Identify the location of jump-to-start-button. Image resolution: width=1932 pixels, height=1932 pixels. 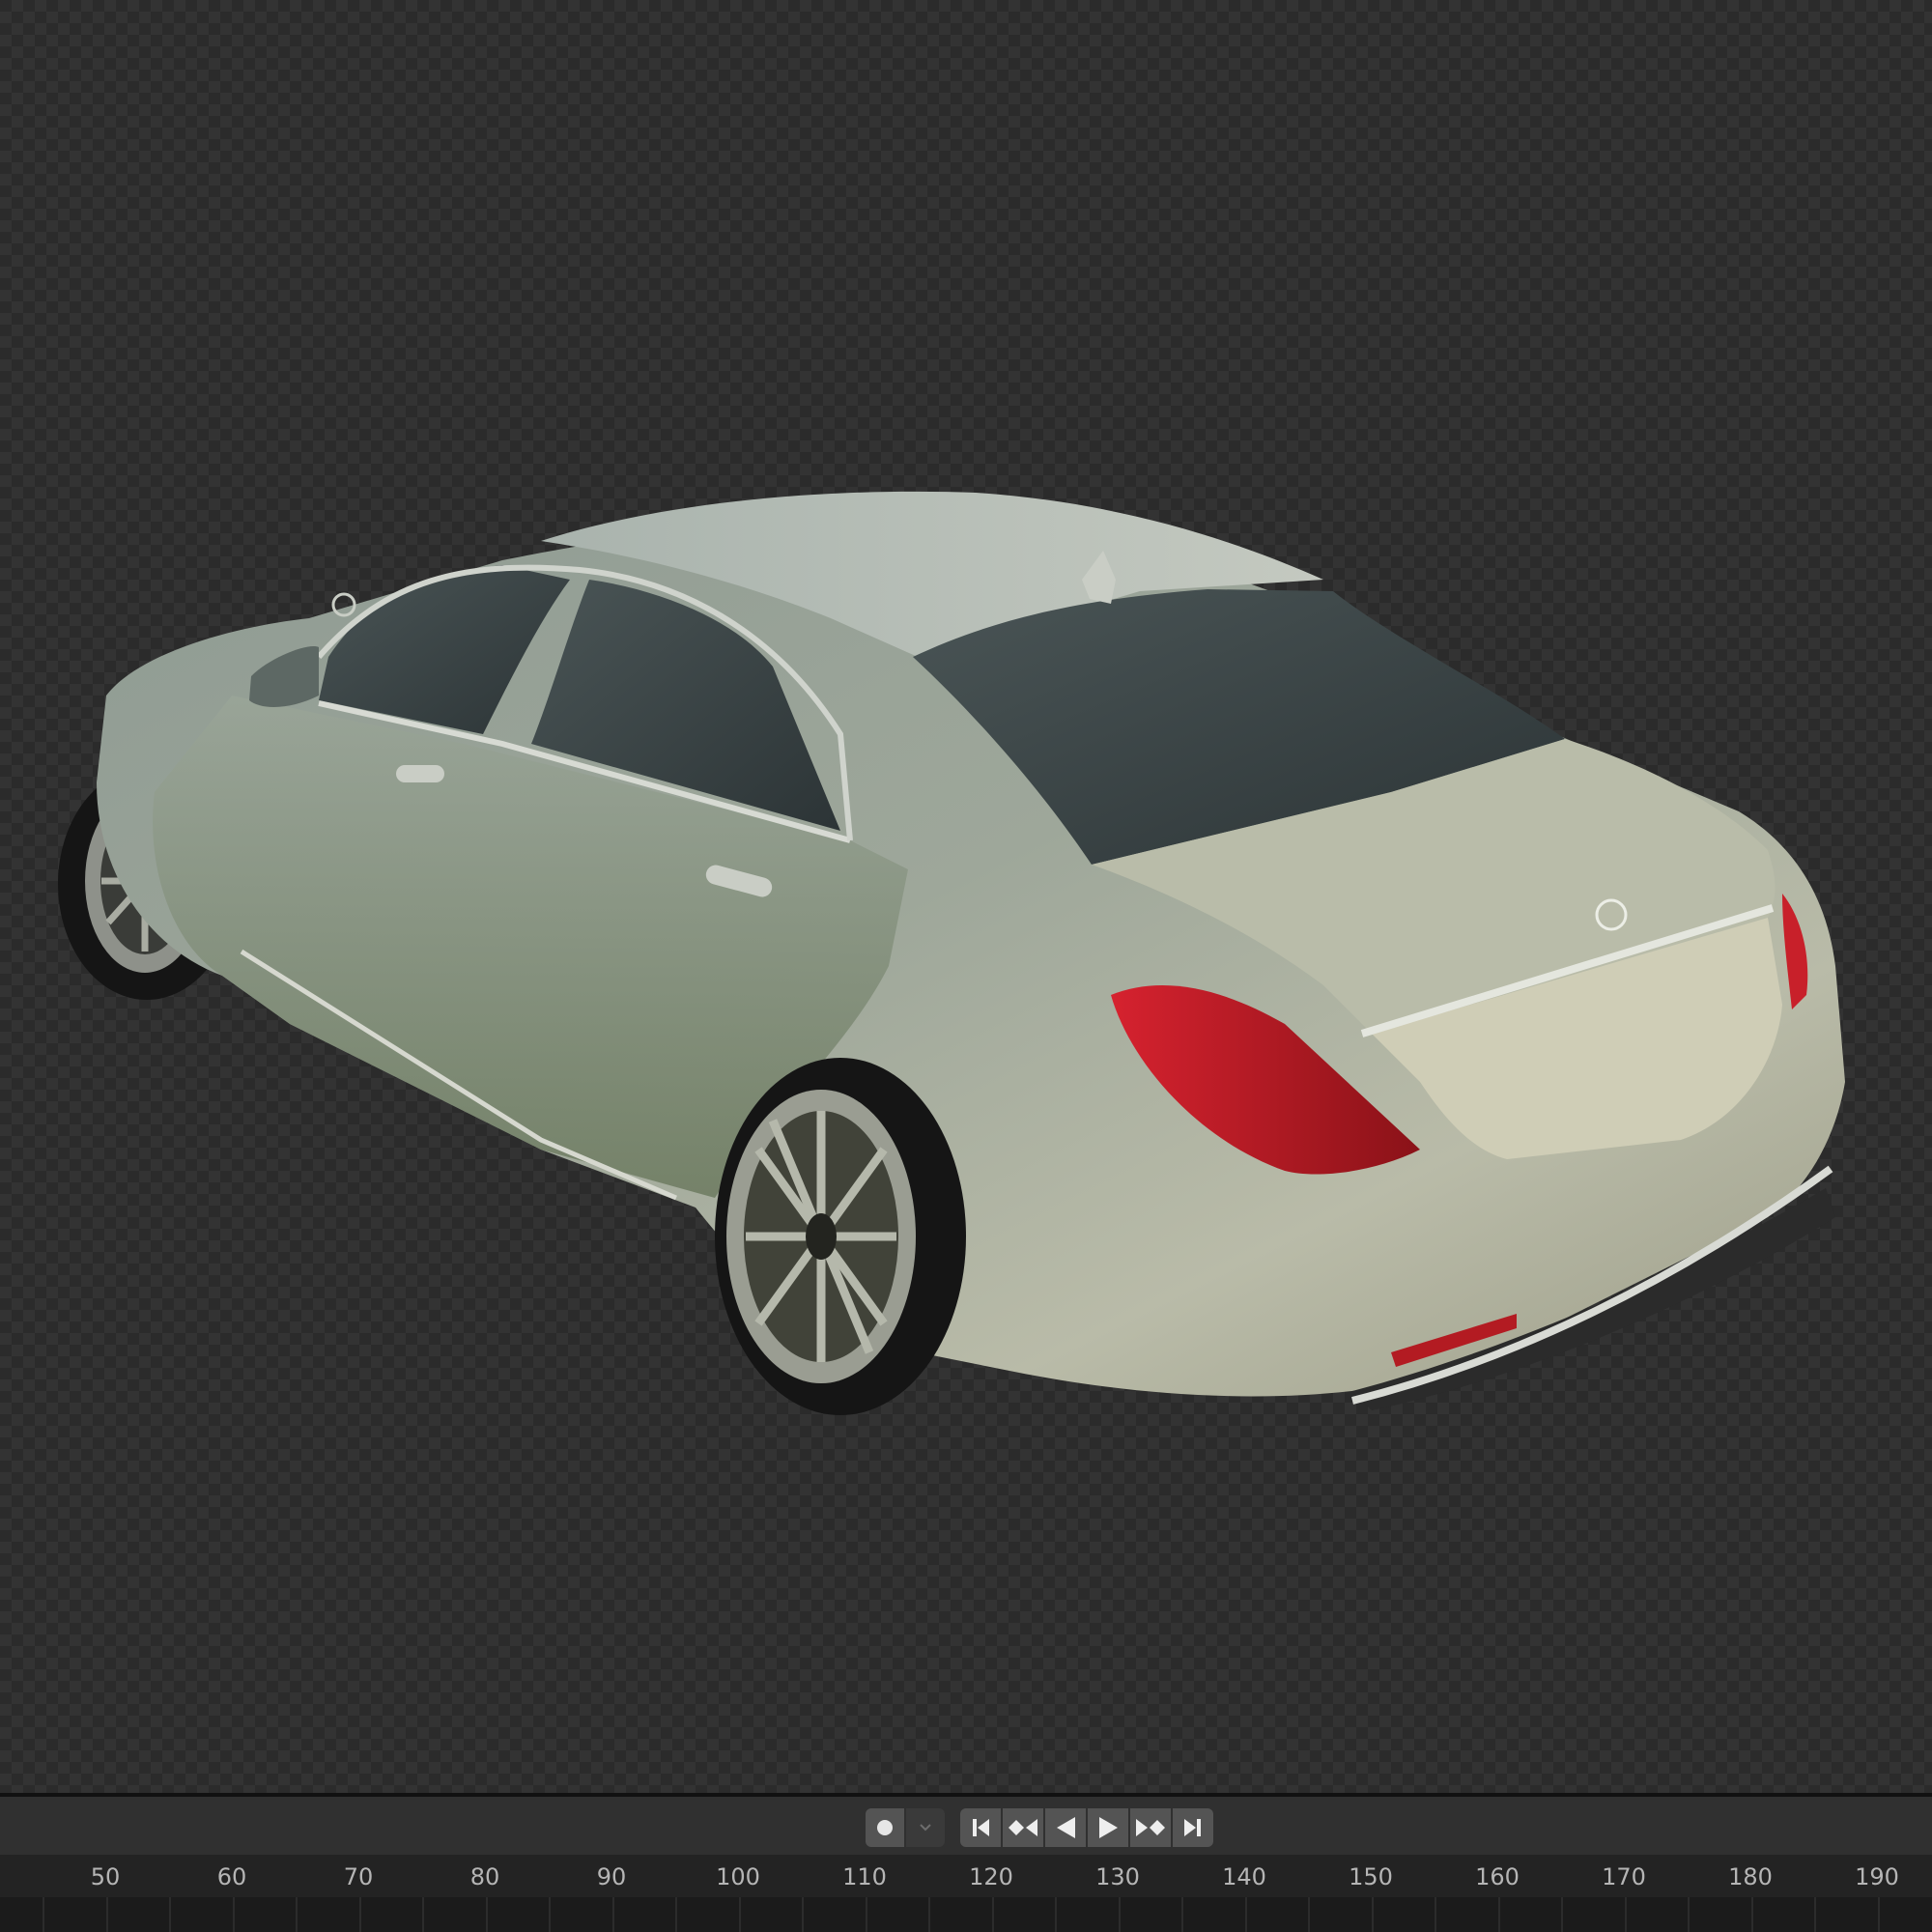
(980, 1827).